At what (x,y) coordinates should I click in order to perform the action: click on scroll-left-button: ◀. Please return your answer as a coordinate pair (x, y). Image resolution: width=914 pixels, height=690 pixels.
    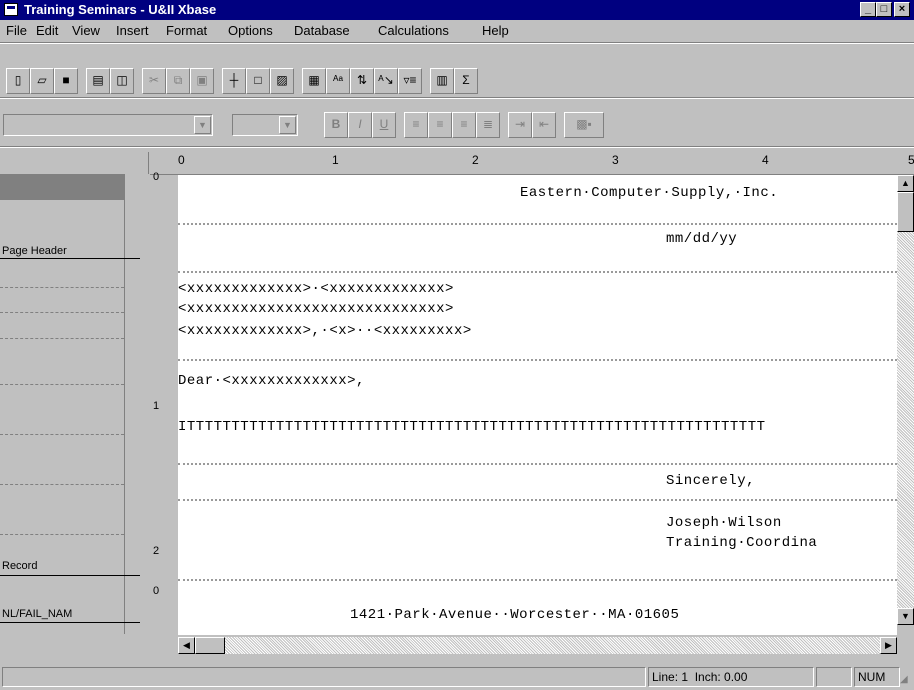
    Looking at the image, I should click on (186, 645).